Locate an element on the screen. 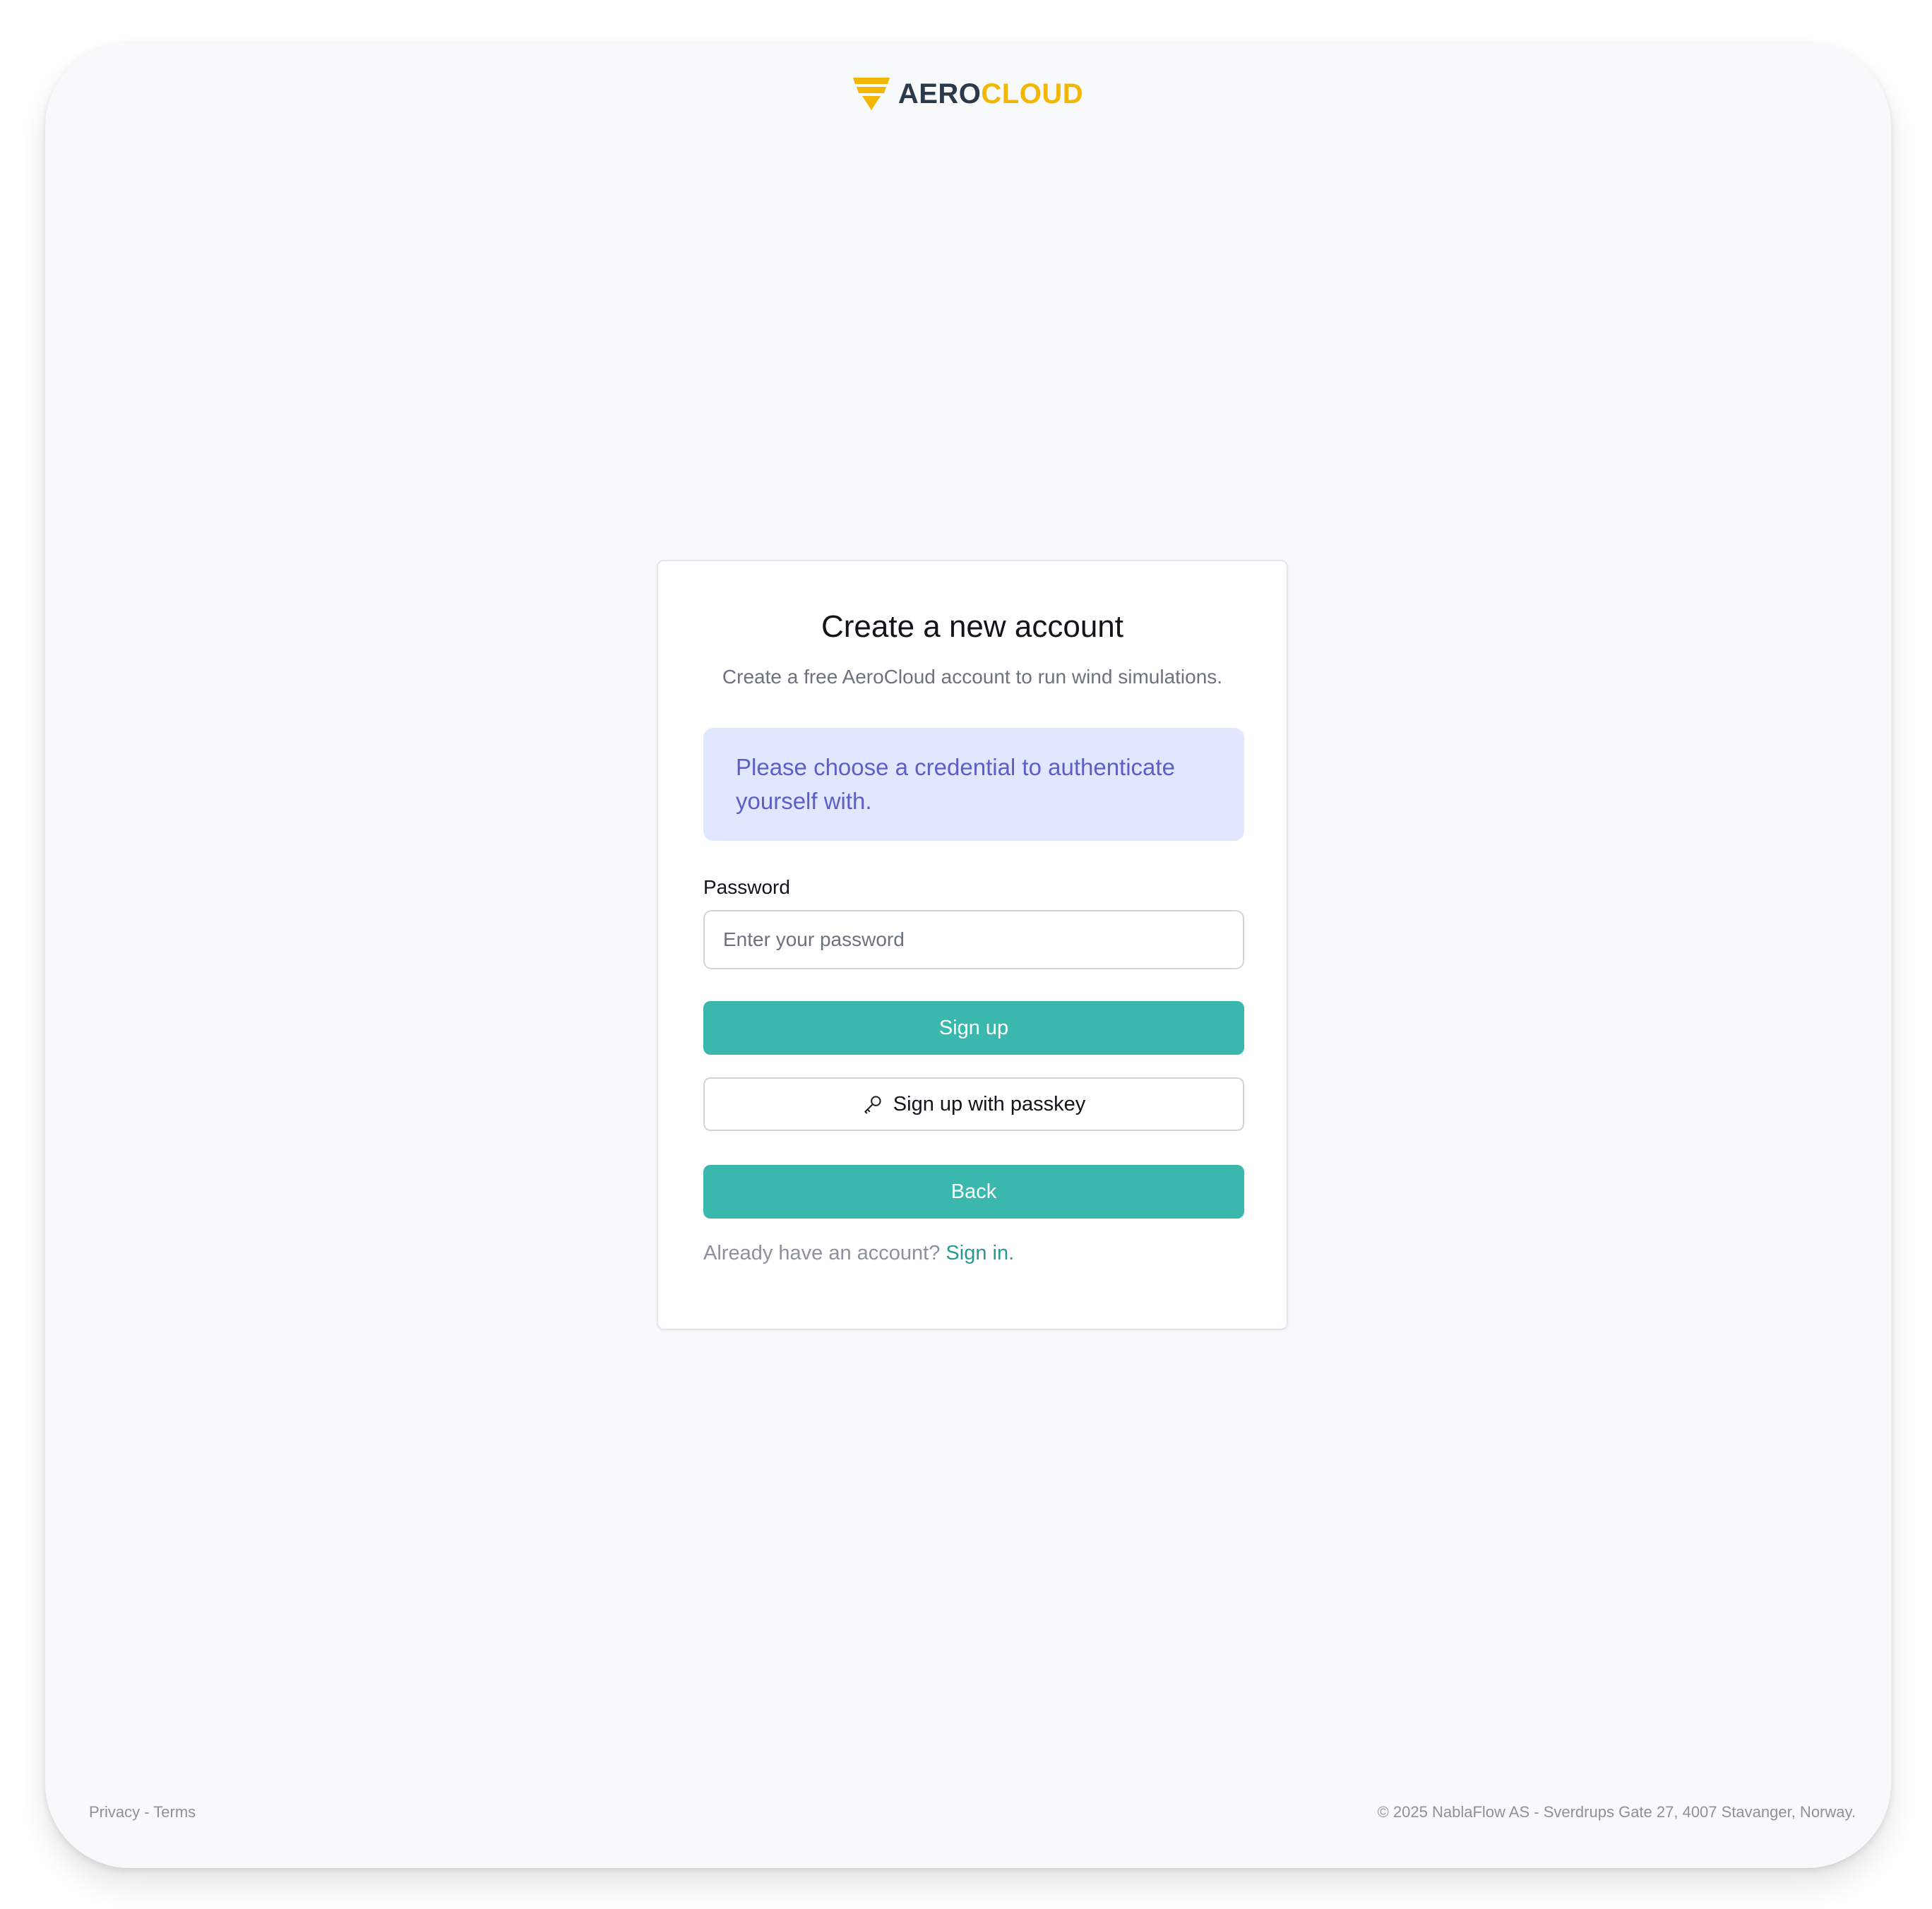  sign-up-passkey-button: Sign up with passkey is located at coordinates (973, 1104).